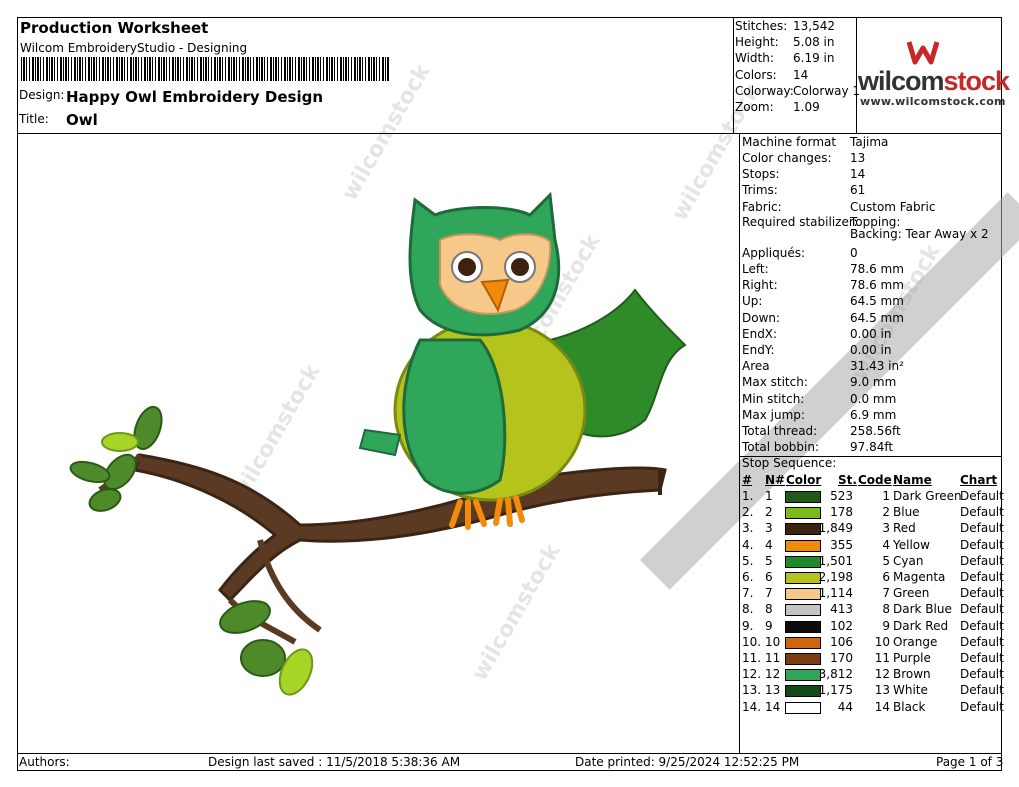 The height and width of the screenshot is (787, 1019). I want to click on design-label: Design:, so click(42, 95).